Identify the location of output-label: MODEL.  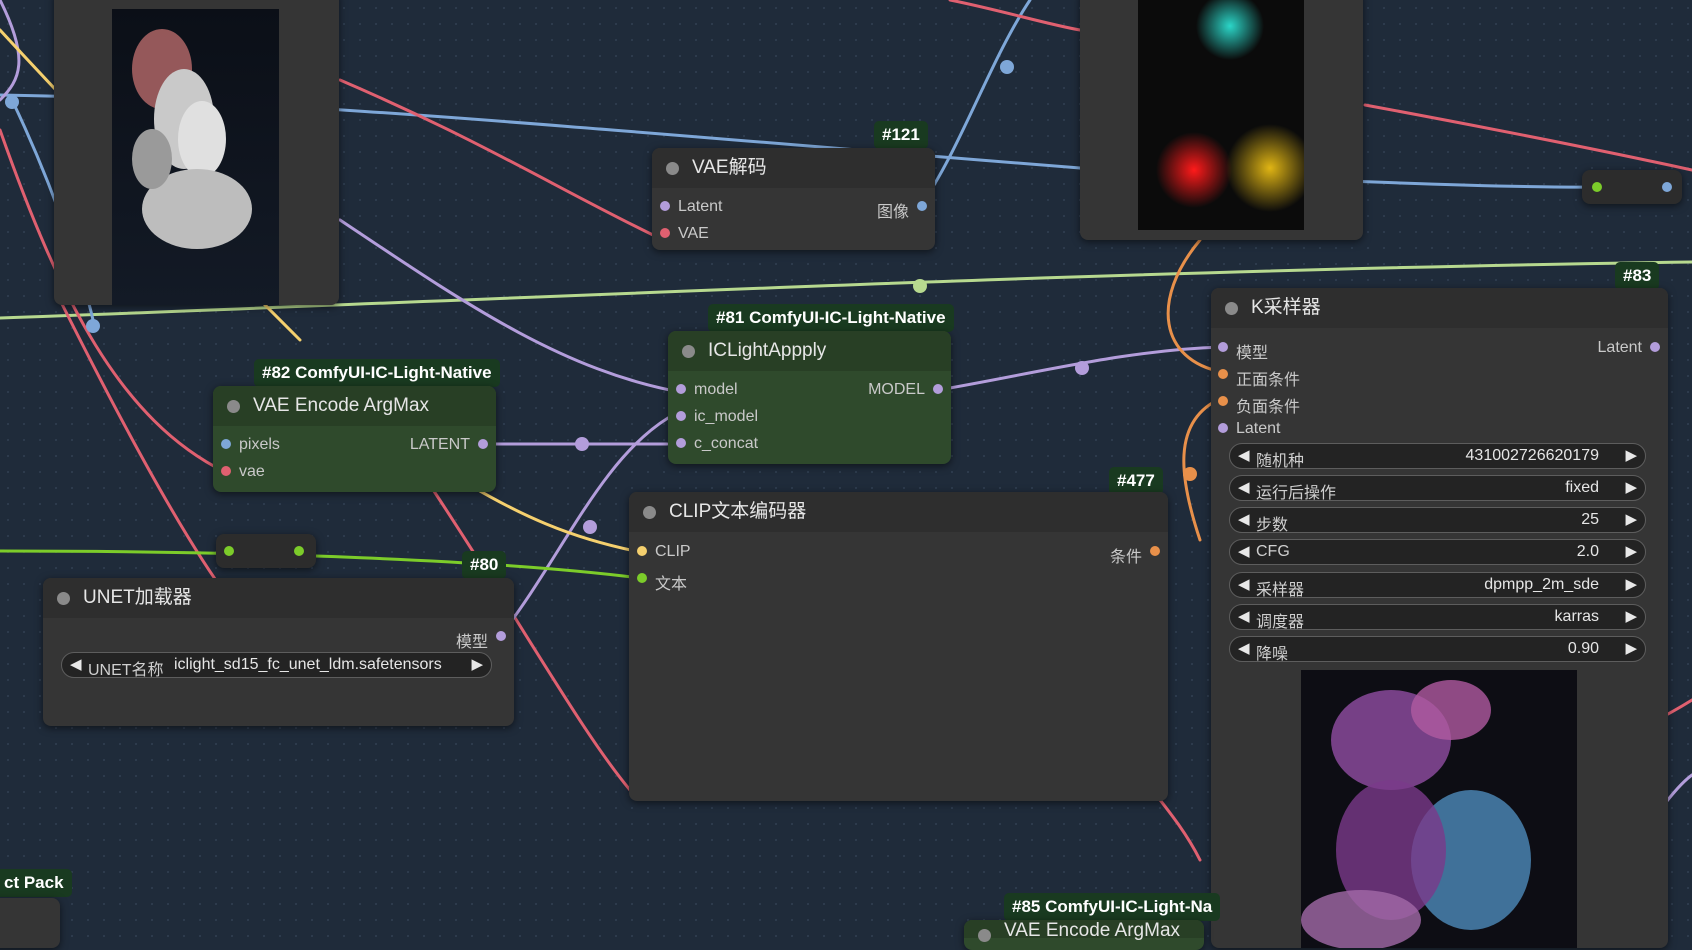
(896, 389).